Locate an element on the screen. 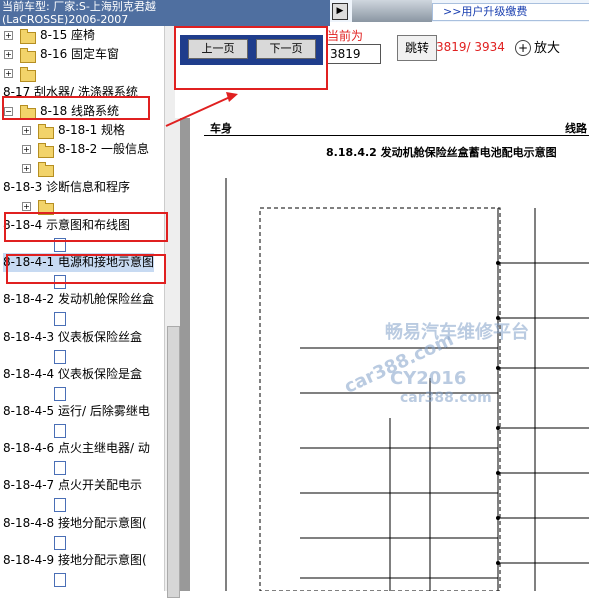 This screenshot has width=589, height=598. tree-item: +8-15 座椅 is located at coordinates (84, 35).